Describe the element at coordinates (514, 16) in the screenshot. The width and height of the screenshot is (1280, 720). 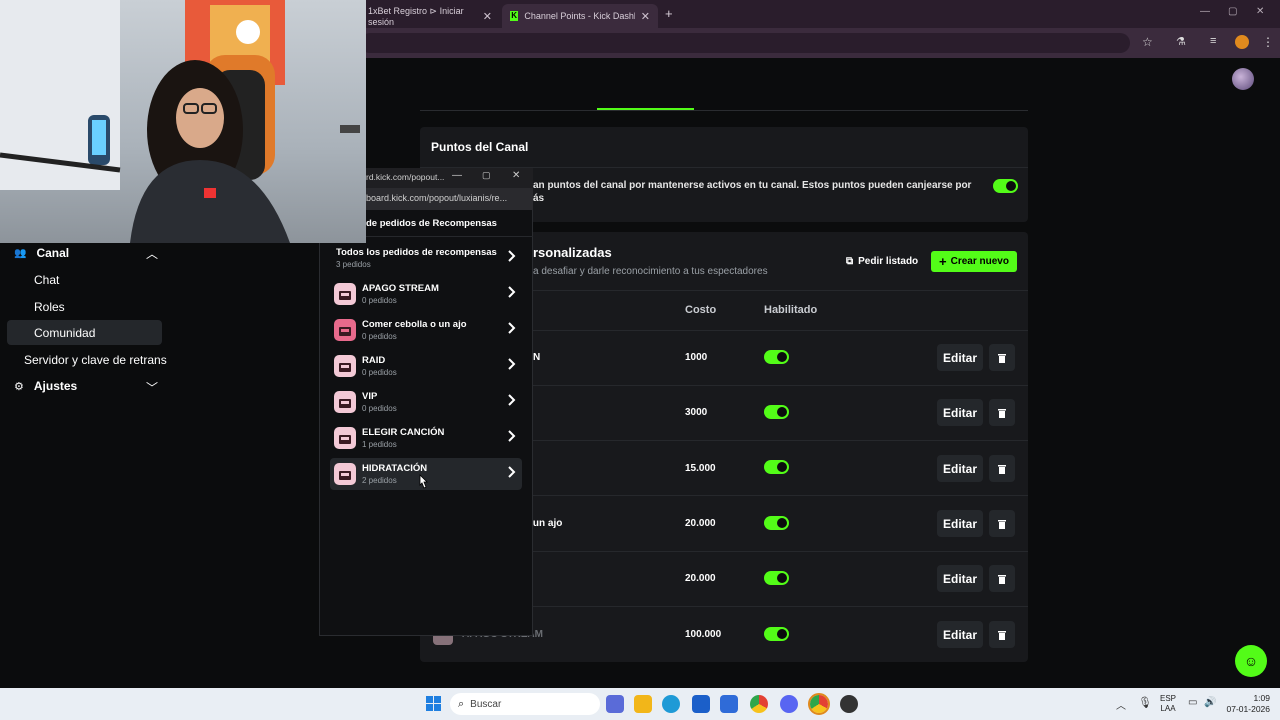
I see `kick-logo-icon: K` at that location.